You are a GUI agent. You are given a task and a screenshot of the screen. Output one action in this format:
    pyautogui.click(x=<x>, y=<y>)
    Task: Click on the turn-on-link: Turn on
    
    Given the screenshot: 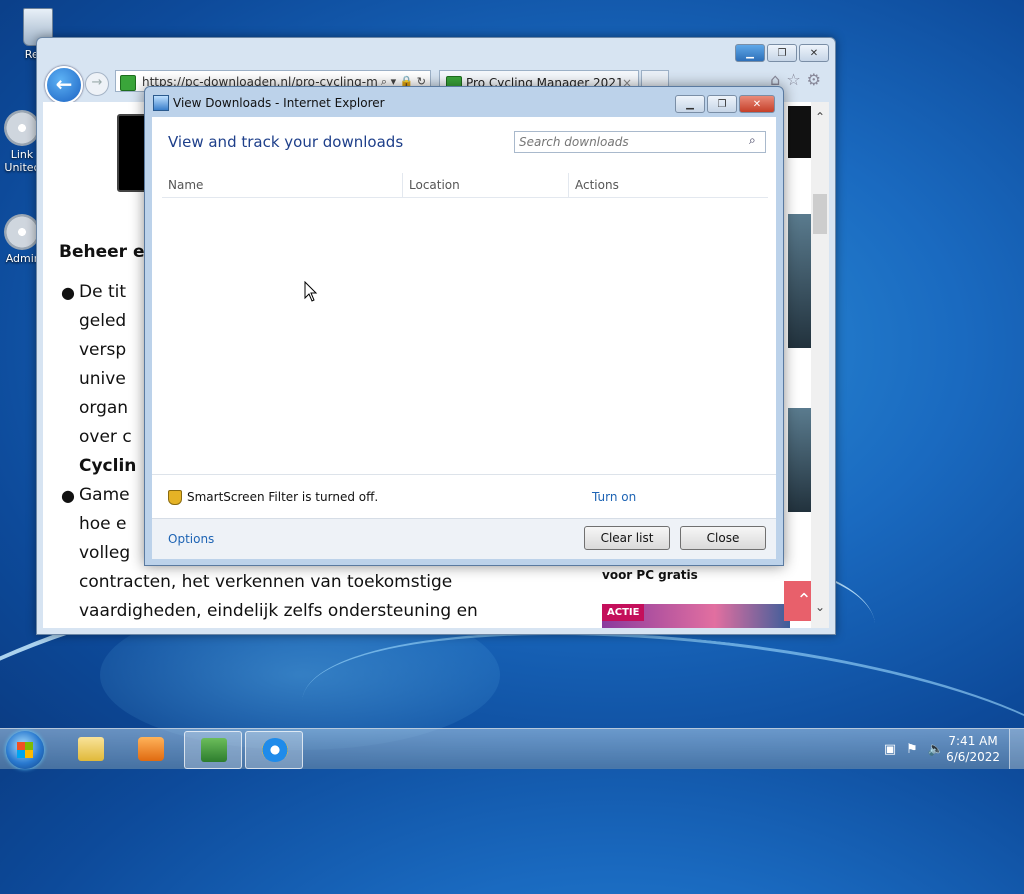 What is the action you would take?
    pyautogui.click(x=614, y=497)
    